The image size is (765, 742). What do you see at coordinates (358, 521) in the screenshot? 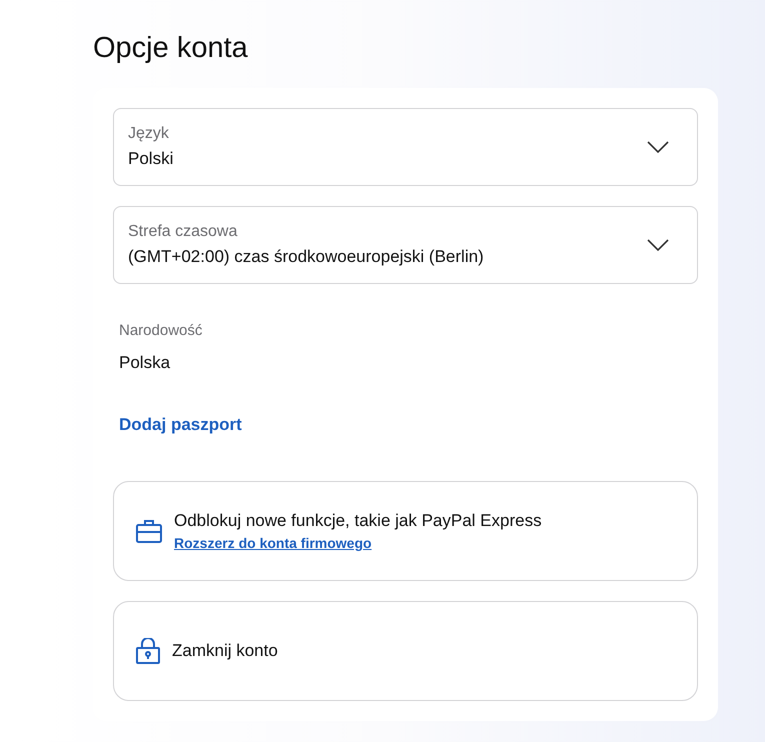
I see `action-text: Odblokuj nowe funkcje, takie jak PayPal Express` at bounding box center [358, 521].